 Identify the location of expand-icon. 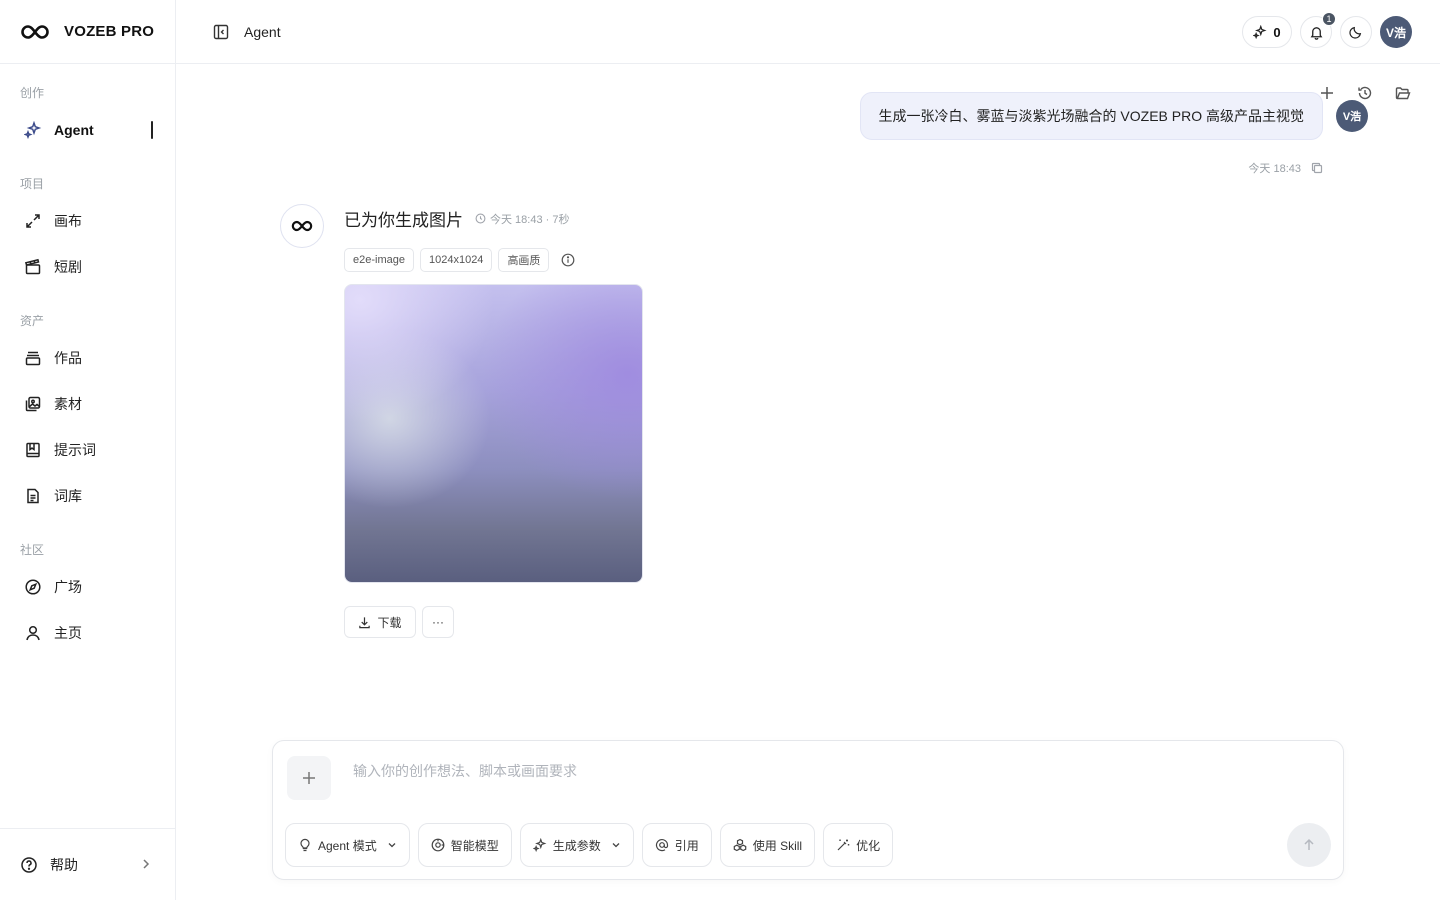
(33, 221).